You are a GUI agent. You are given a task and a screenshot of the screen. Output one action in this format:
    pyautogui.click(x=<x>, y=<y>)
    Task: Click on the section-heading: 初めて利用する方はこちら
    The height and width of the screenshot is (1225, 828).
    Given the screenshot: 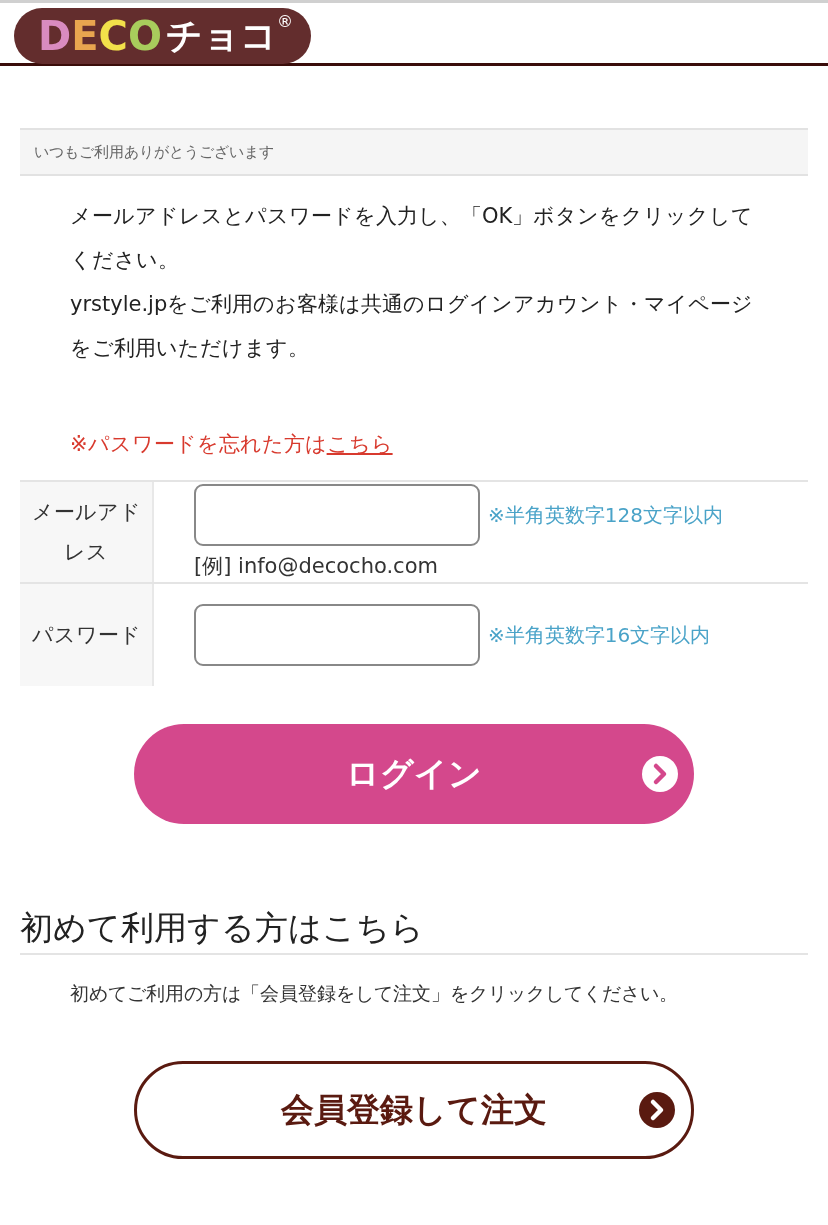 What is the action you would take?
    pyautogui.click(x=414, y=930)
    